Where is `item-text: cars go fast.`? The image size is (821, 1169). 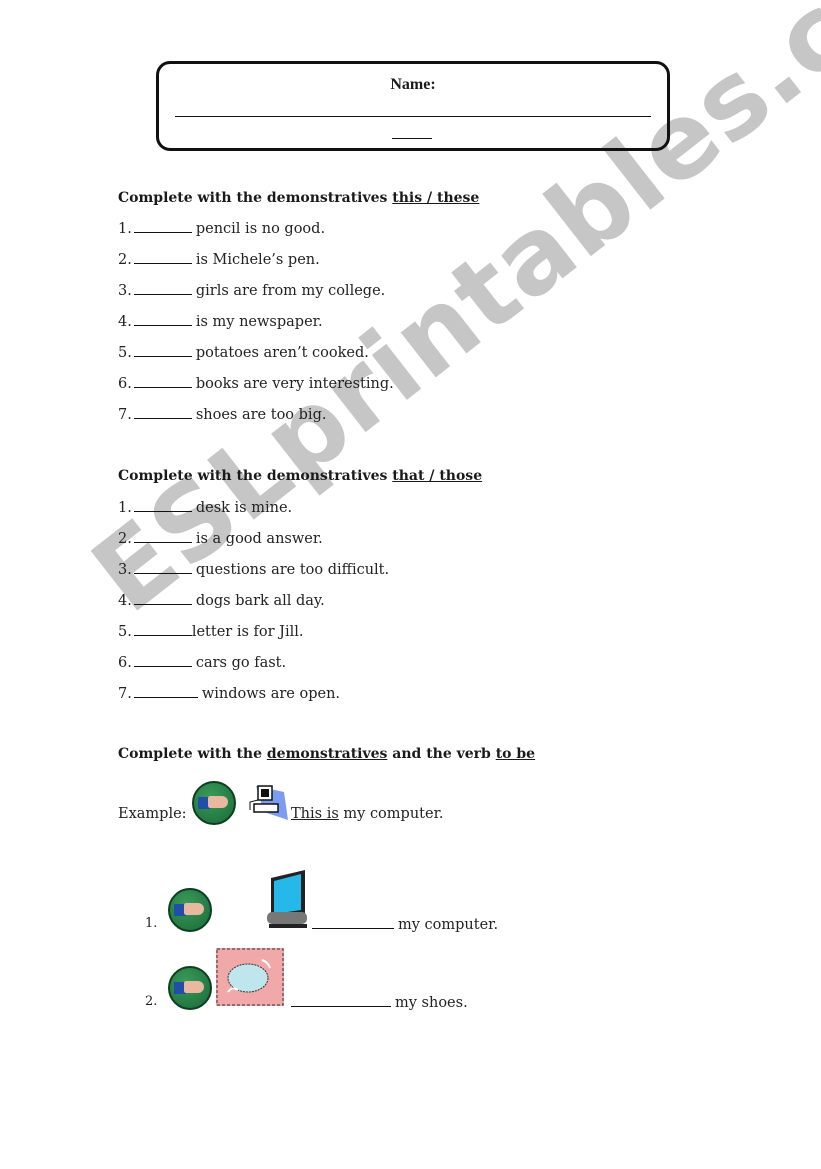
item-text: cars go fast. is located at coordinates (241, 663).